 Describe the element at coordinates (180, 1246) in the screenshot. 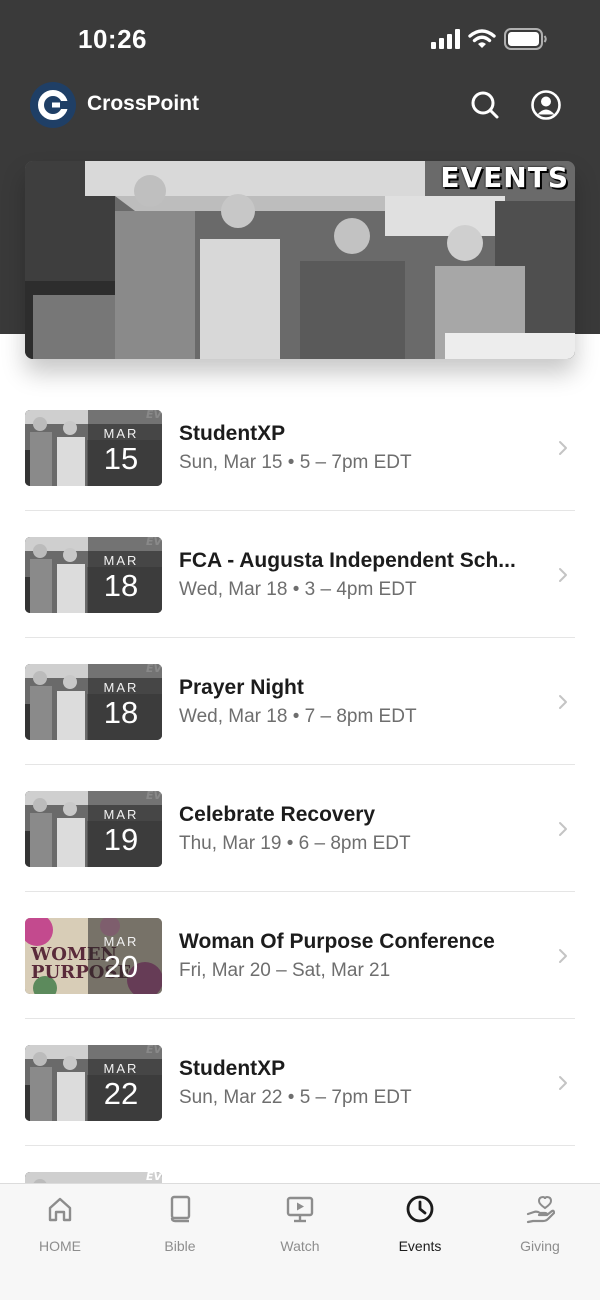

I see `tab-label: Bible` at that location.